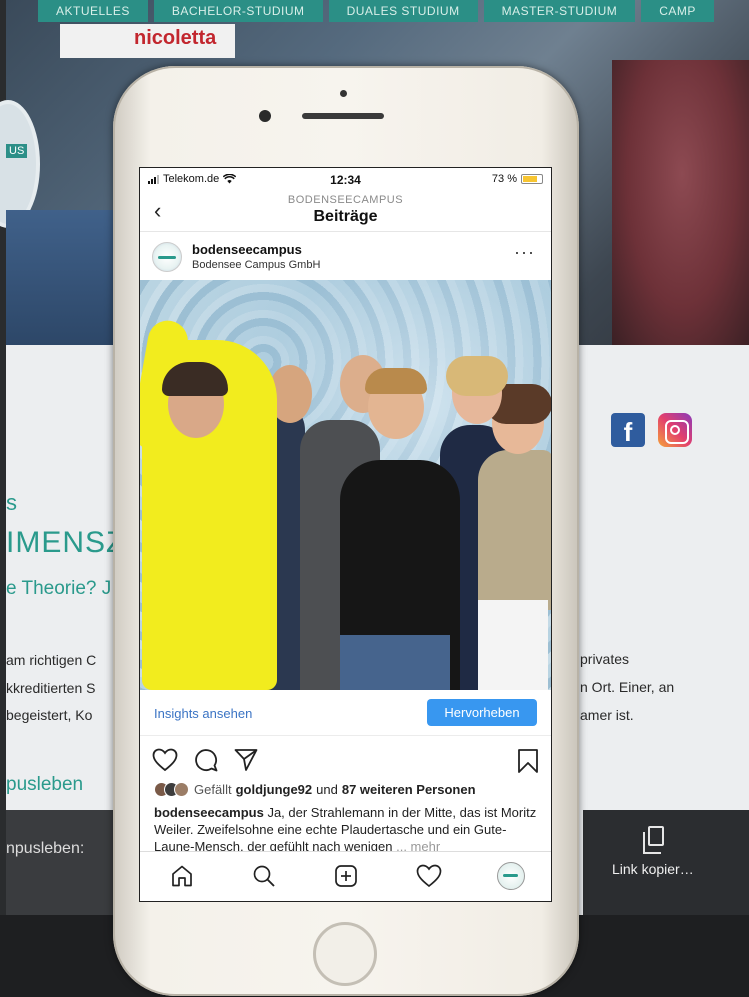  I want to click on background-person-right, so click(680, 202).